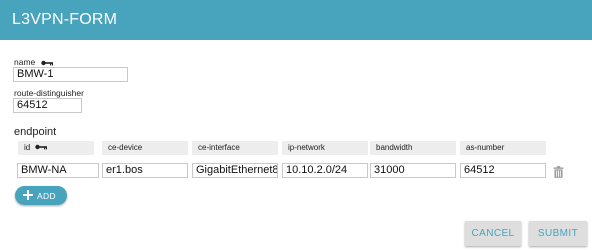 The height and width of the screenshot is (250, 592). Describe the element at coordinates (28, 195) in the screenshot. I see `plus-icon` at that location.